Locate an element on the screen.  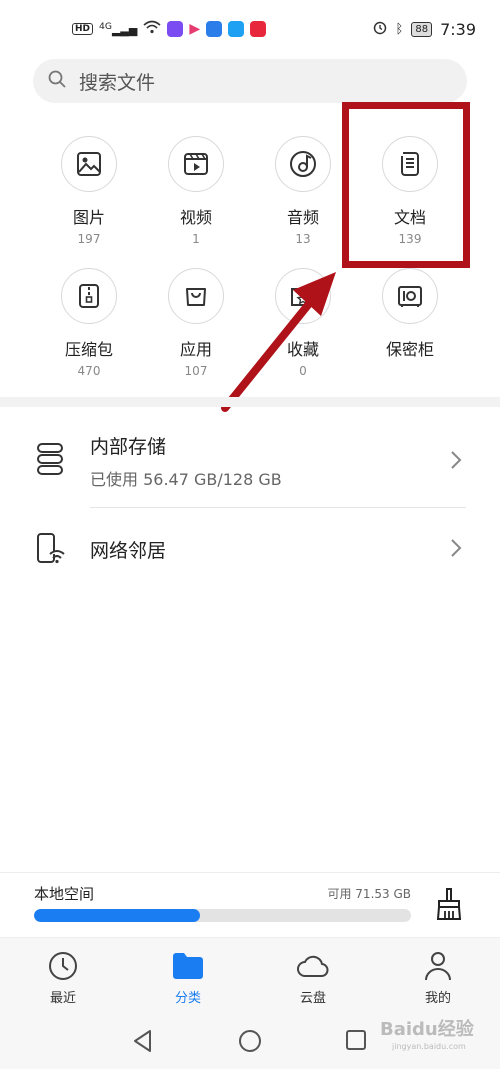
tab-label: 最近 is located at coordinates (62, 998).